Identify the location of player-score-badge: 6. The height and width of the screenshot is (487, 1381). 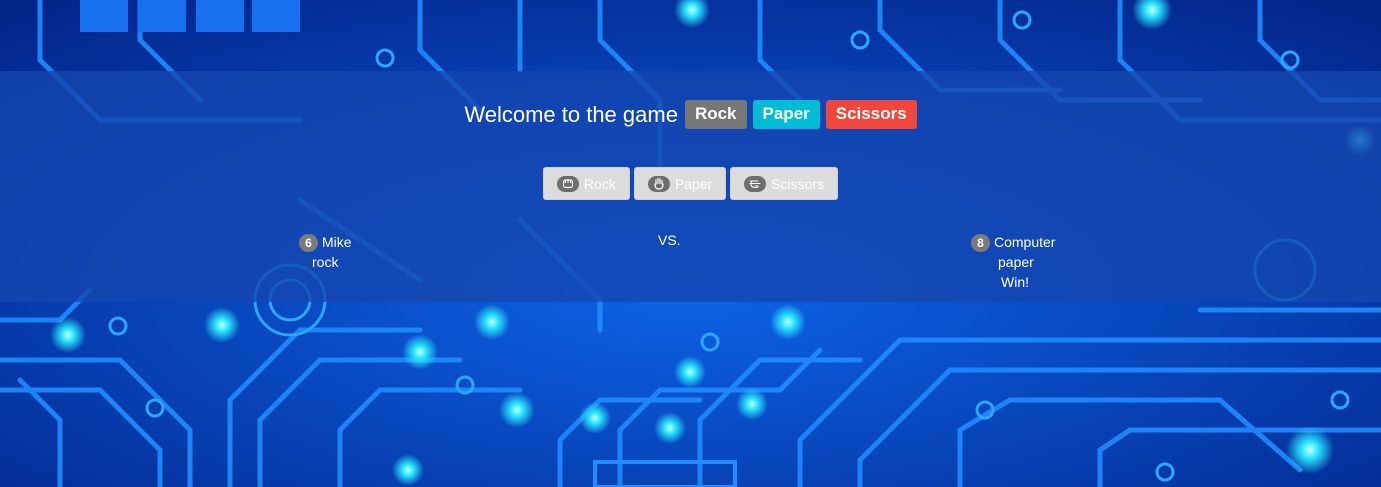
(308, 243).